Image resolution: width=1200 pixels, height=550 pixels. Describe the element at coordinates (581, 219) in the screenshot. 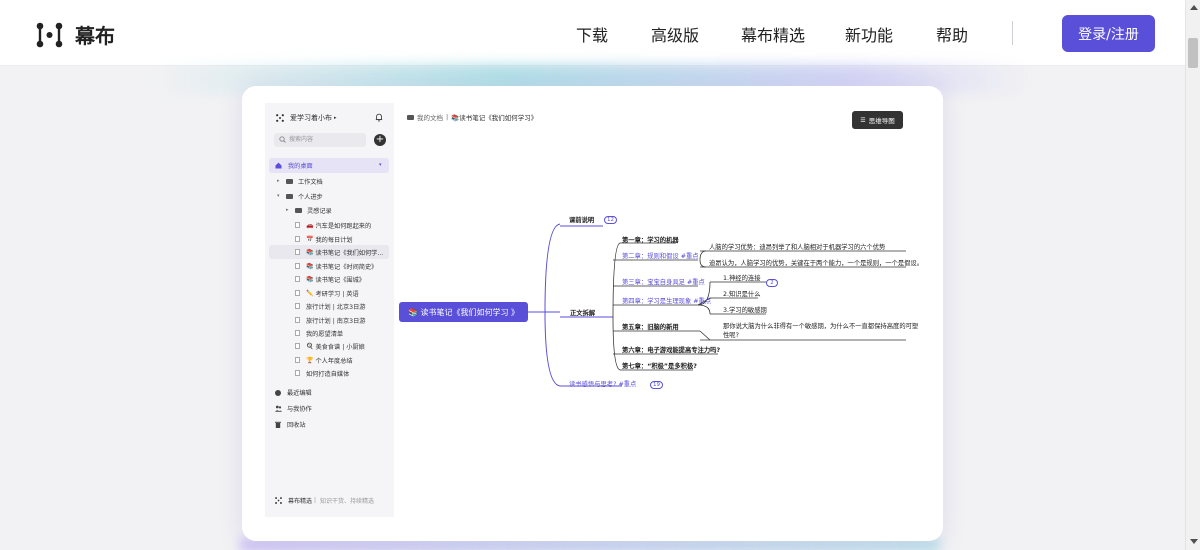

I see `node-intro: 课前说明` at that location.